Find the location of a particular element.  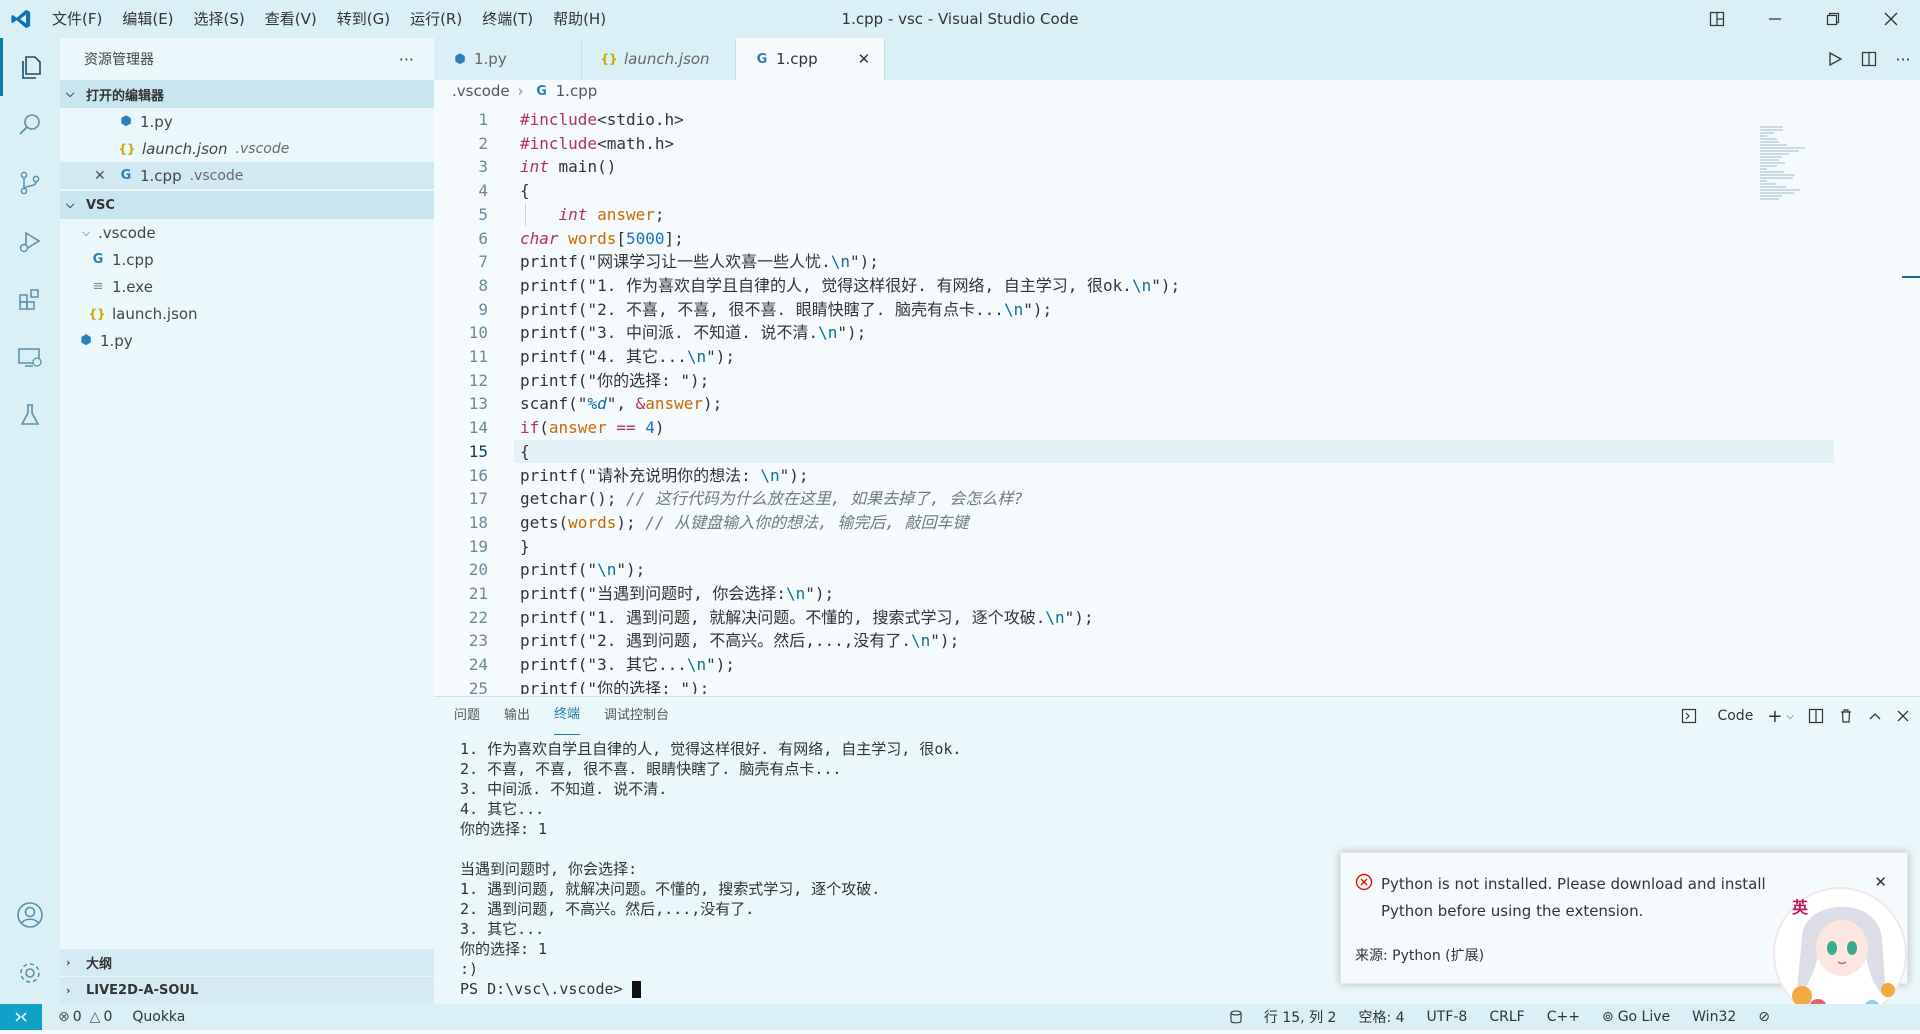

minimize-icon is located at coordinates (1775, 19).